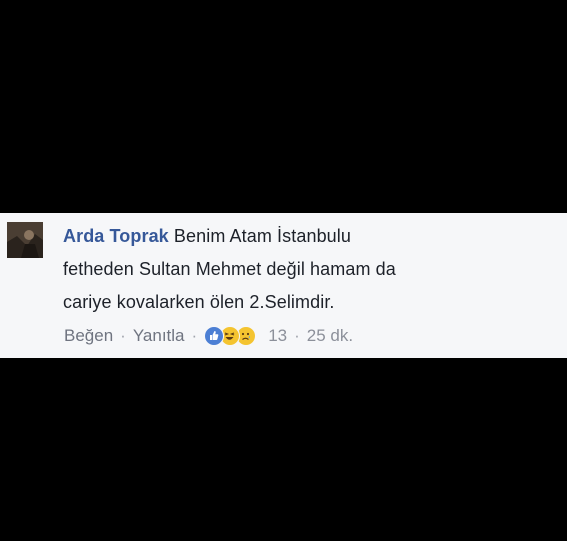  I want to click on like-button: Beğen, so click(88, 336).